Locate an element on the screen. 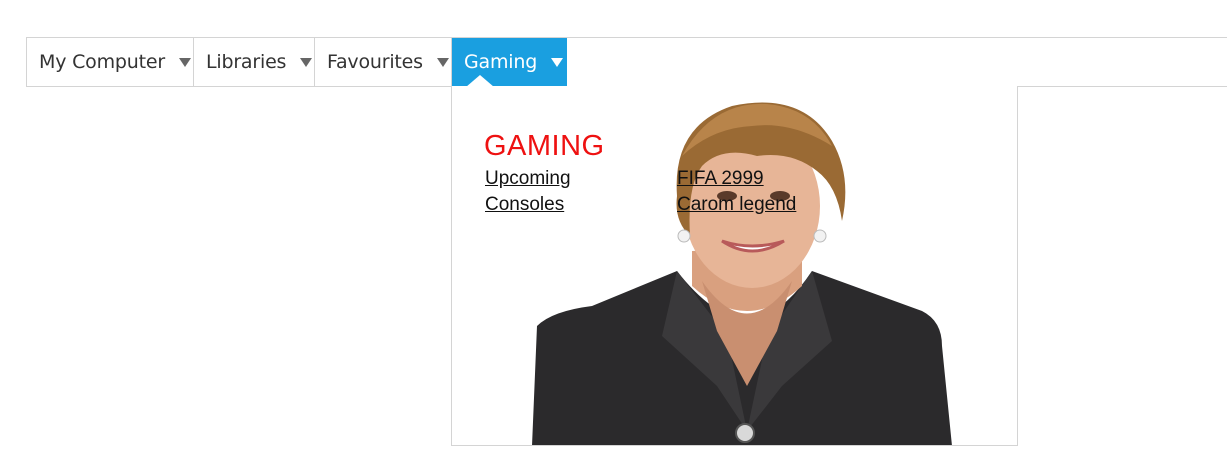 Image resolution: width=1227 pixels, height=459 pixels. menu-item-my-computer: My Computer is located at coordinates (110, 62).